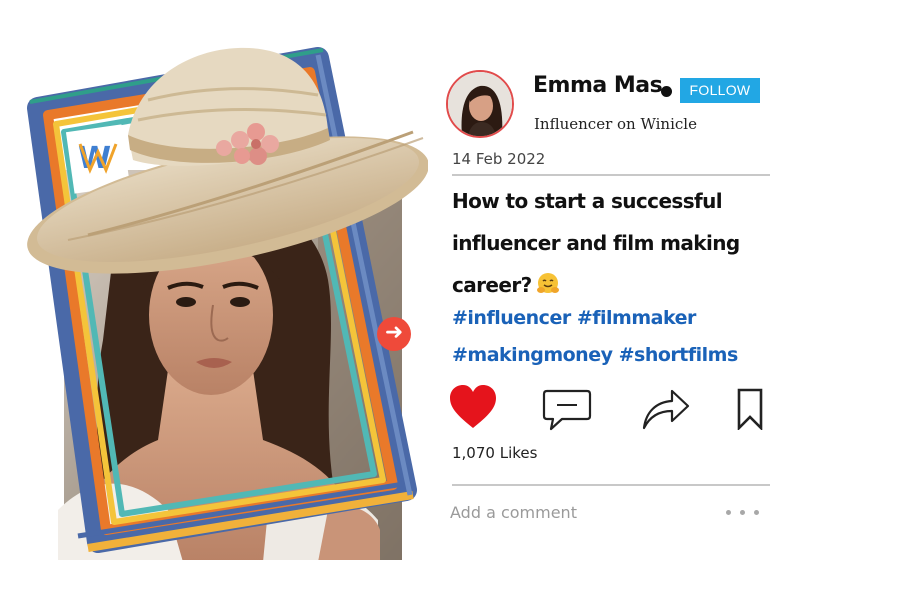  What do you see at coordinates (598, 85) in the screenshot?
I see `user-name: Emma Mas` at bounding box center [598, 85].